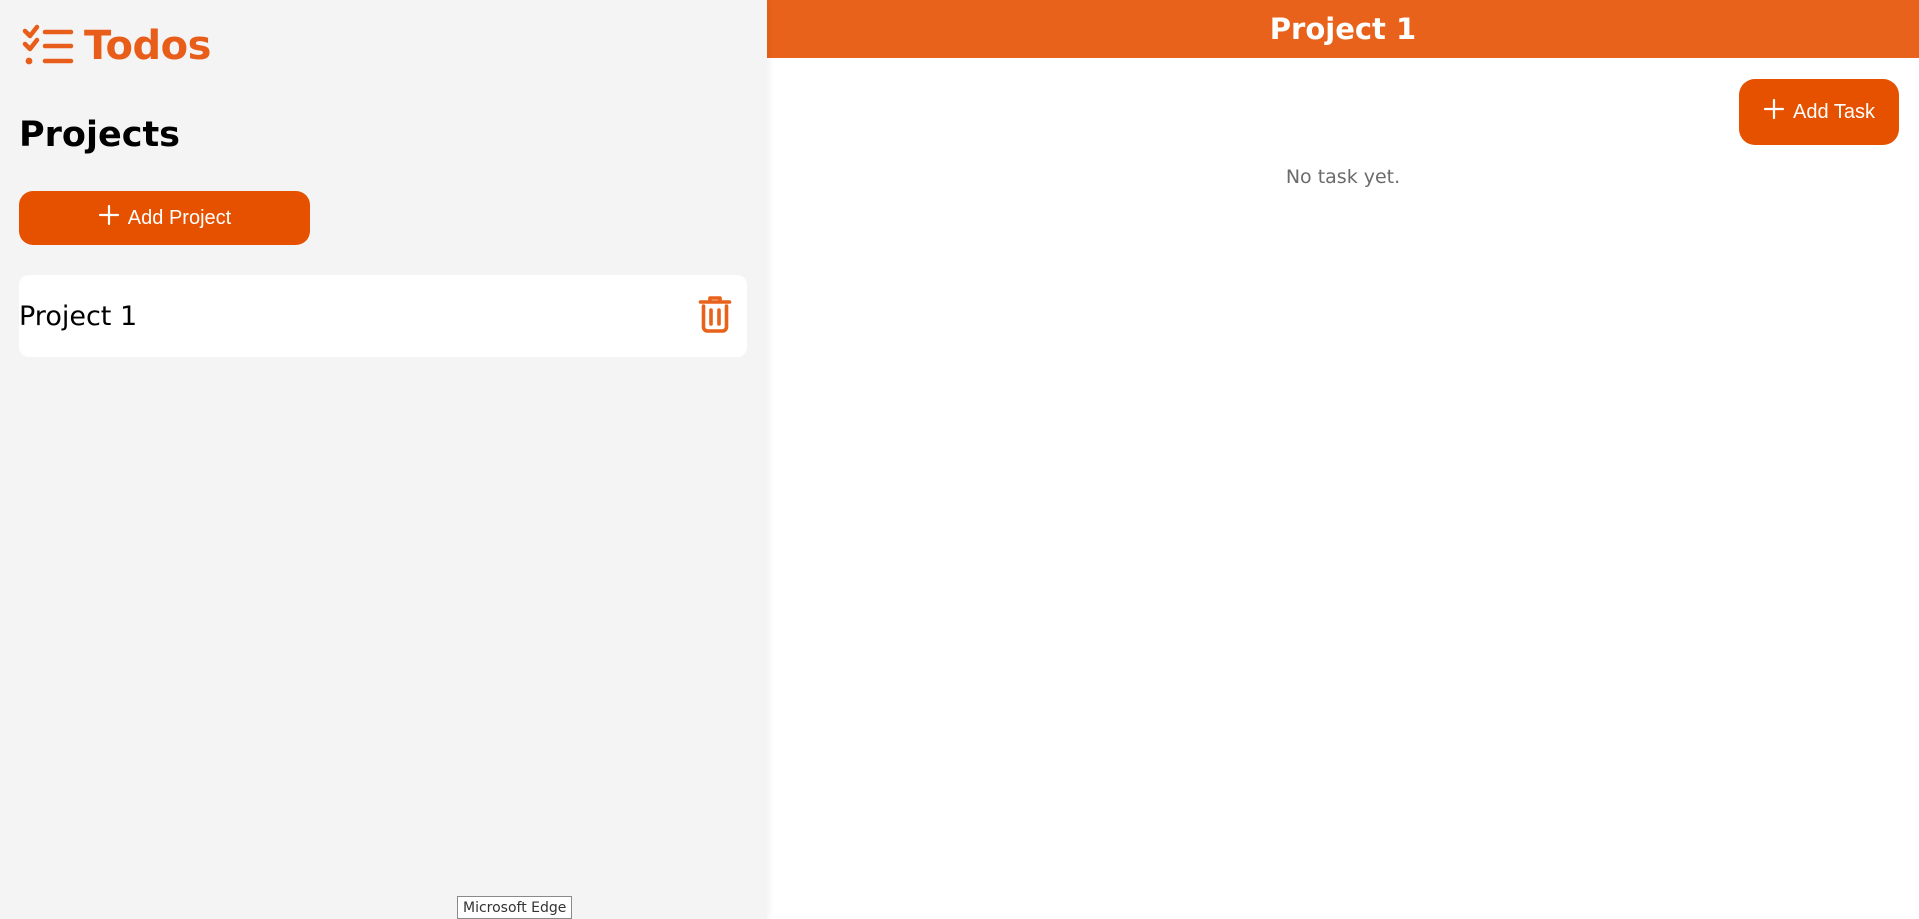  Describe the element at coordinates (1343, 177) in the screenshot. I see `empty-tasks-message: No task yet.` at that location.